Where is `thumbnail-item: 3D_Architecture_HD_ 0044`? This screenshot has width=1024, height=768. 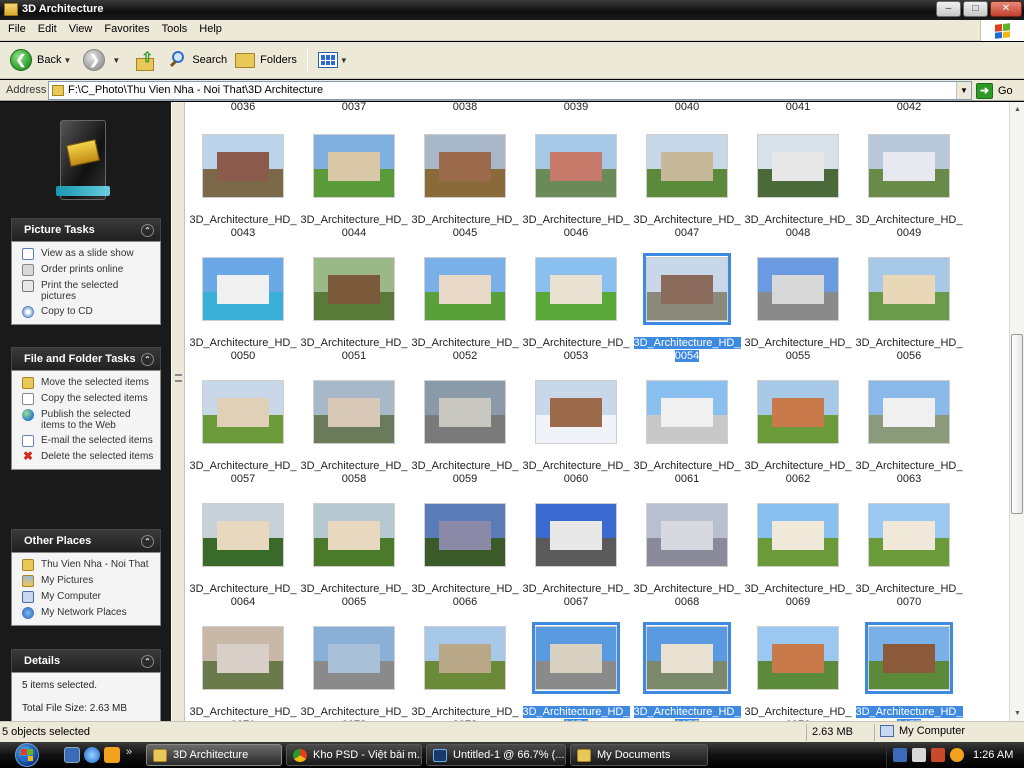
thumbnail-item: 3D_Architecture_HD_ 0044 is located at coordinates (354, 191).